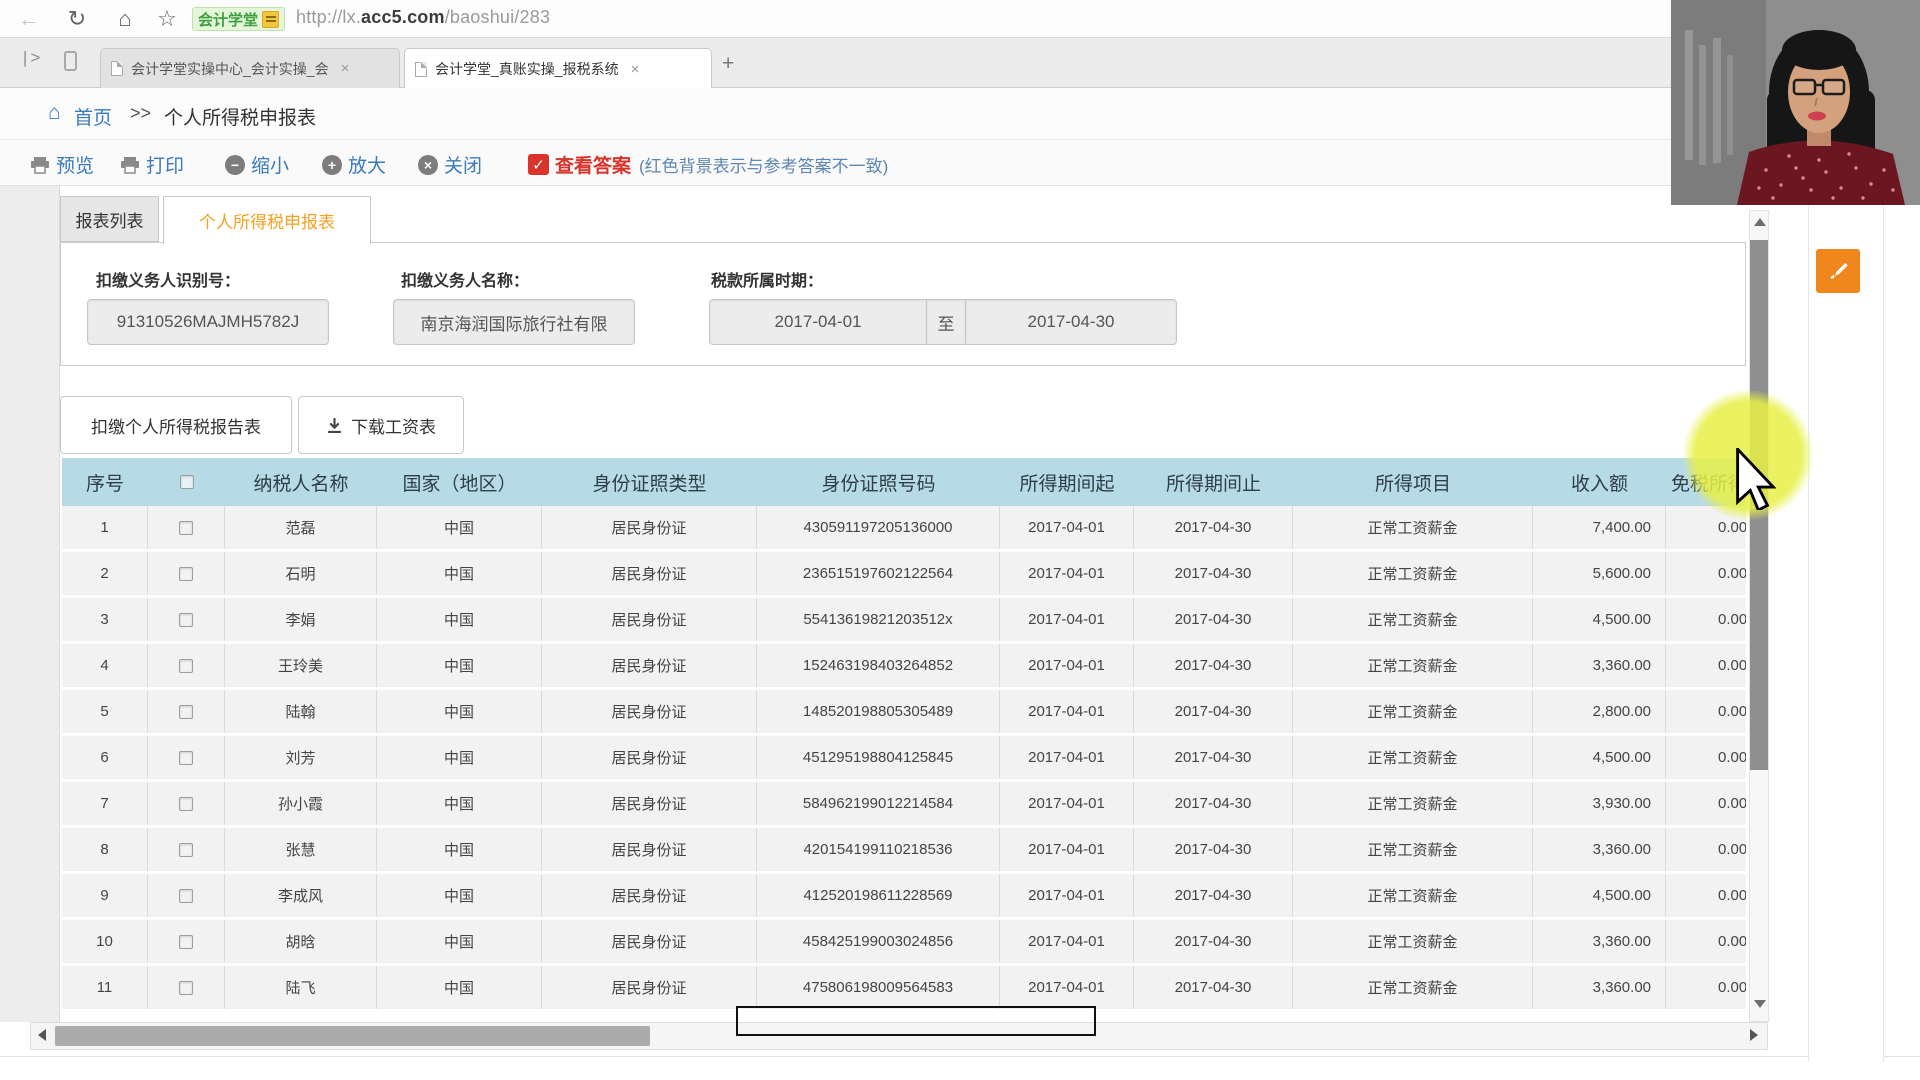  Describe the element at coordinates (267, 220) in the screenshot. I see `tab-personal-income-tax: 个人所得税申报表` at that location.